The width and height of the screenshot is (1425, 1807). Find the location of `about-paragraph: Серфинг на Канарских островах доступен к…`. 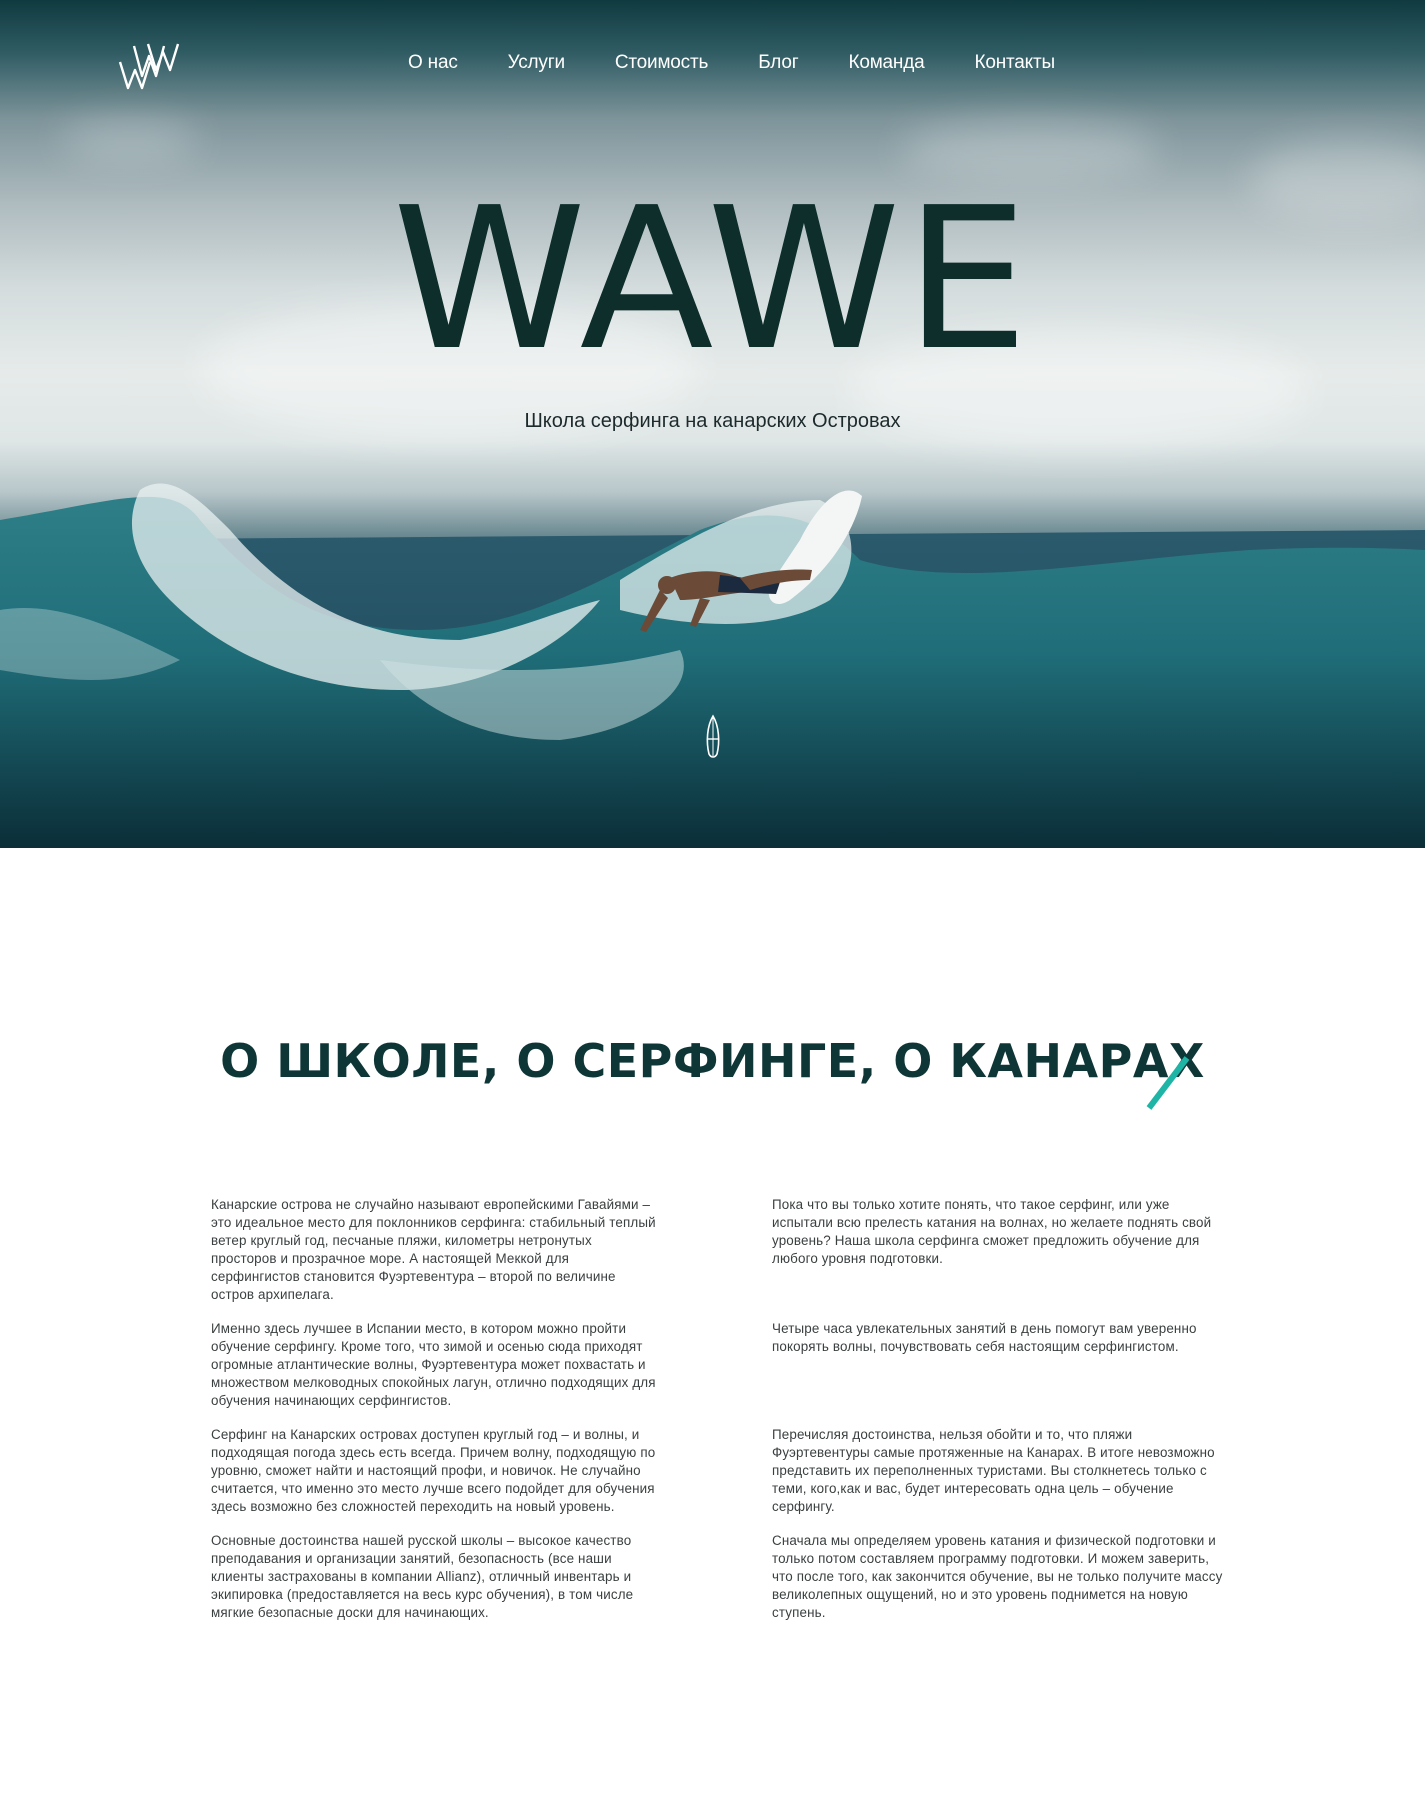

about-paragraph: Серфинг на Канарских островах доступен к… is located at coordinates (433, 1470).